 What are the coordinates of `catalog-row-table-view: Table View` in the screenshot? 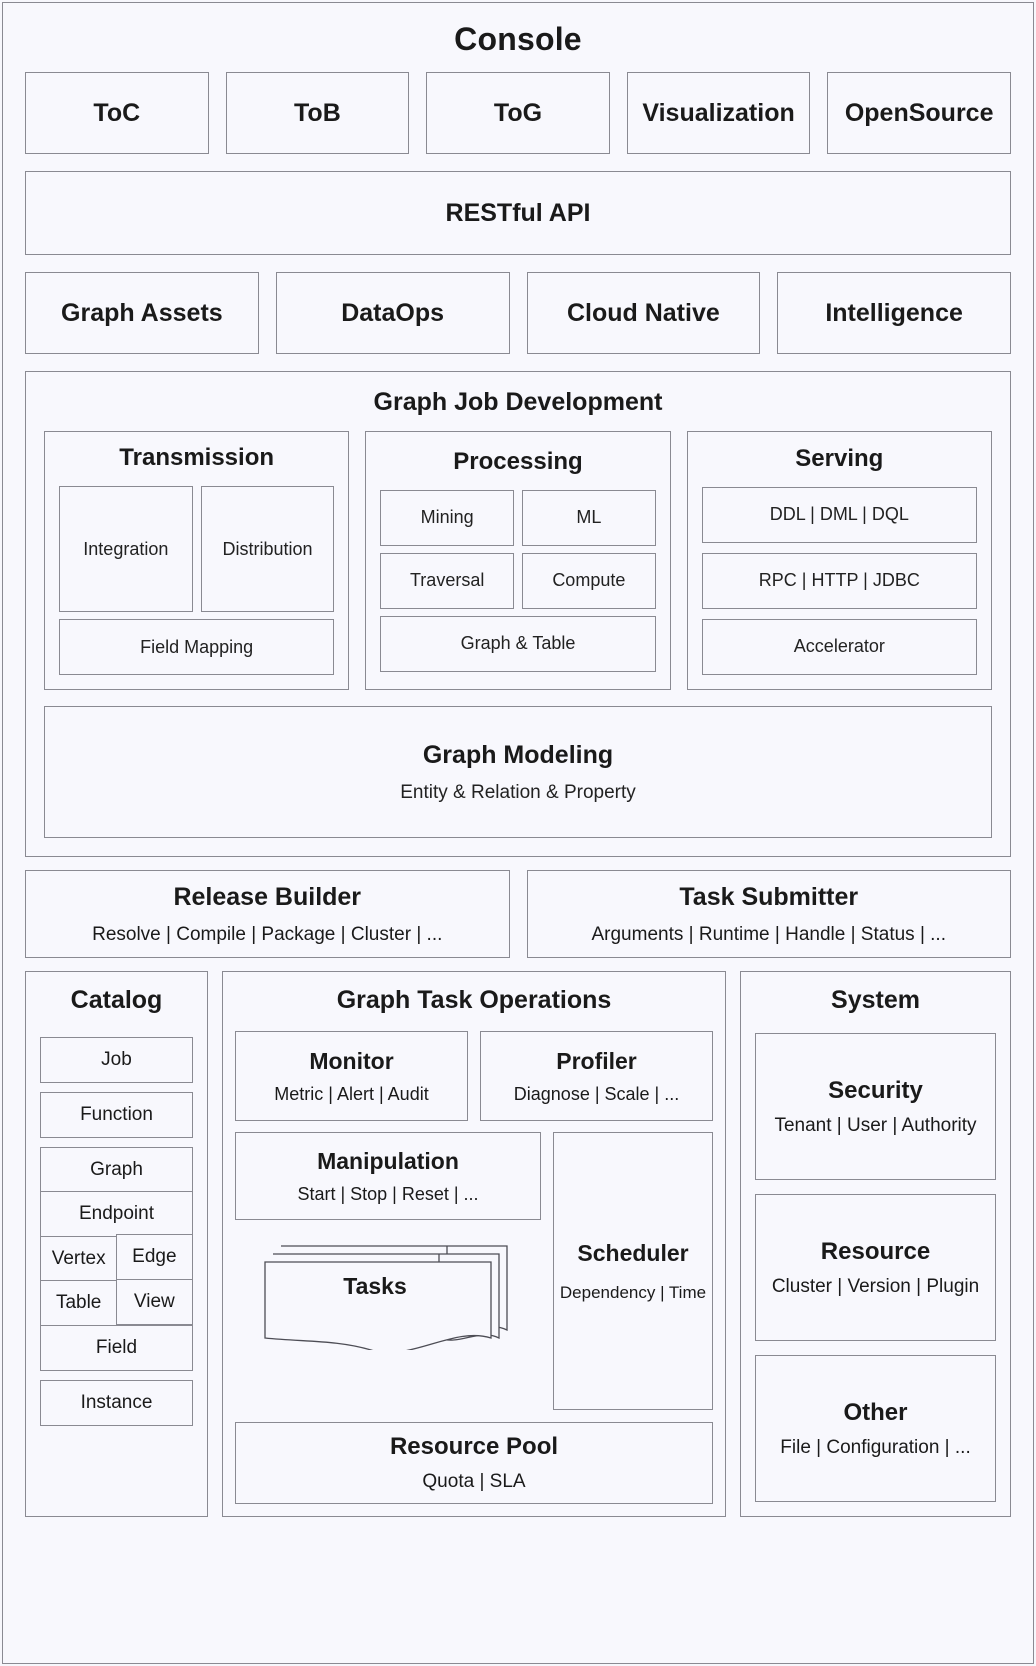 It's located at (116, 1302).